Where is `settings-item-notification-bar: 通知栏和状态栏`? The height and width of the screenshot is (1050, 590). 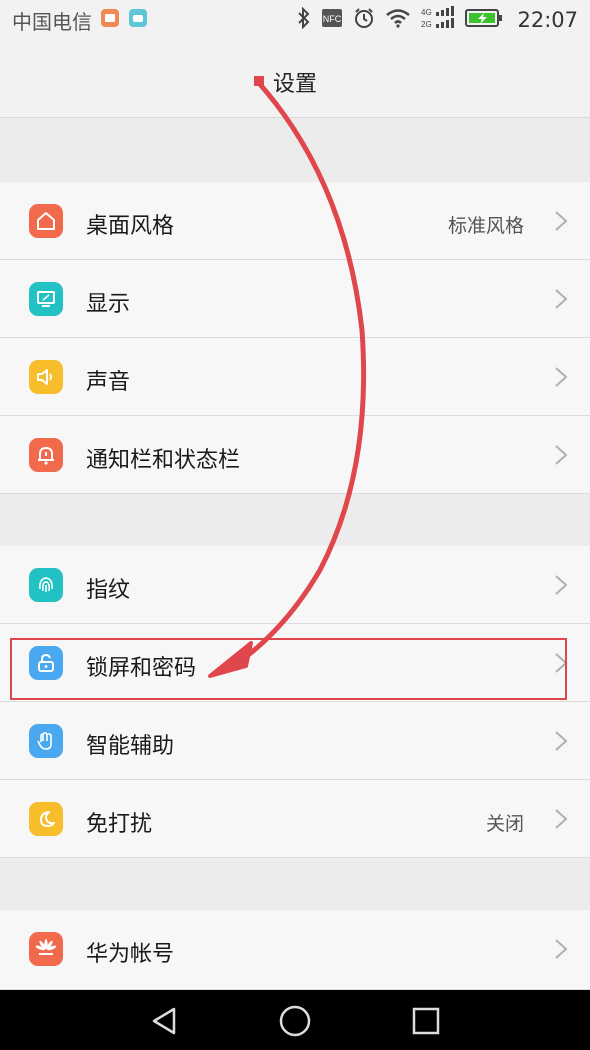 settings-item-notification-bar: 通知栏和状态栏 is located at coordinates (295, 455).